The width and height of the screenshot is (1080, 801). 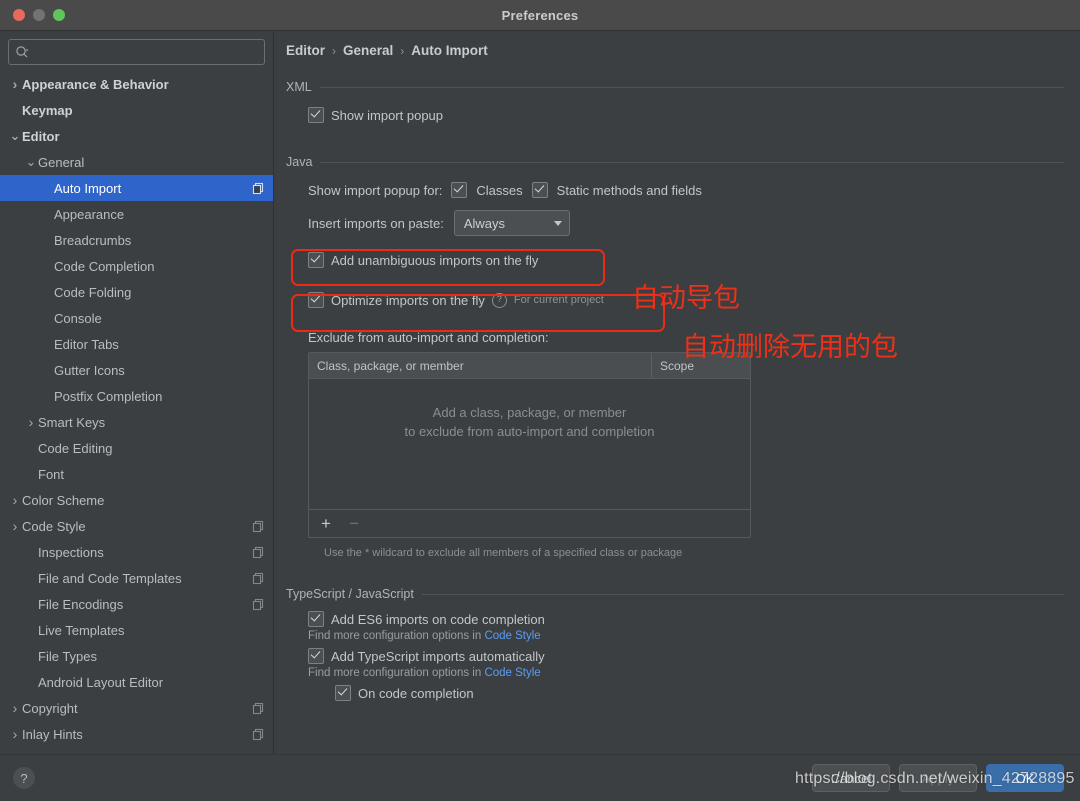 I want to click on sidebar-item-console: ›Console, so click(x=136, y=318).